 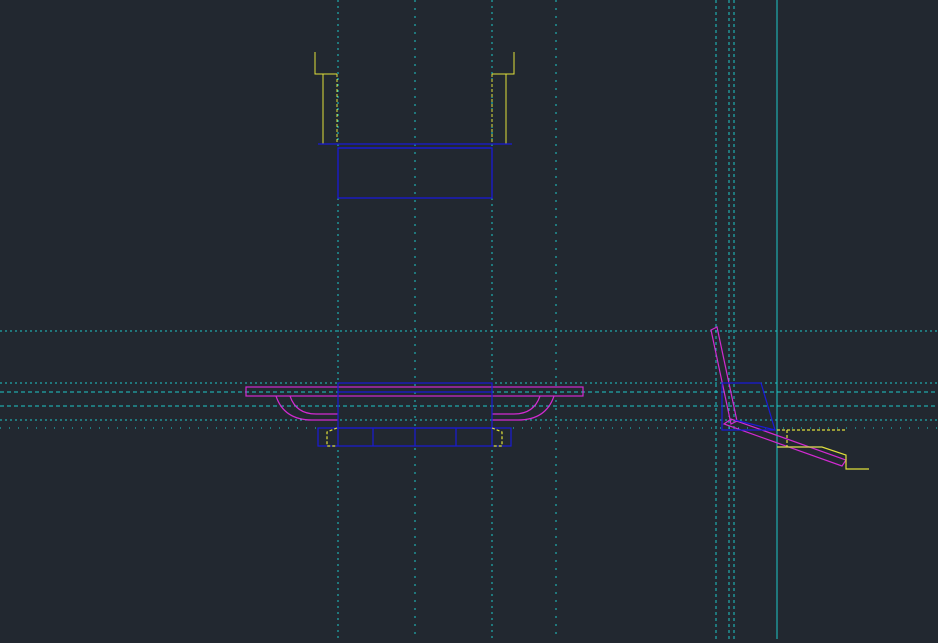 What do you see at coordinates (724, 375) in the screenshot?
I see `chair-backrest-profile` at bounding box center [724, 375].